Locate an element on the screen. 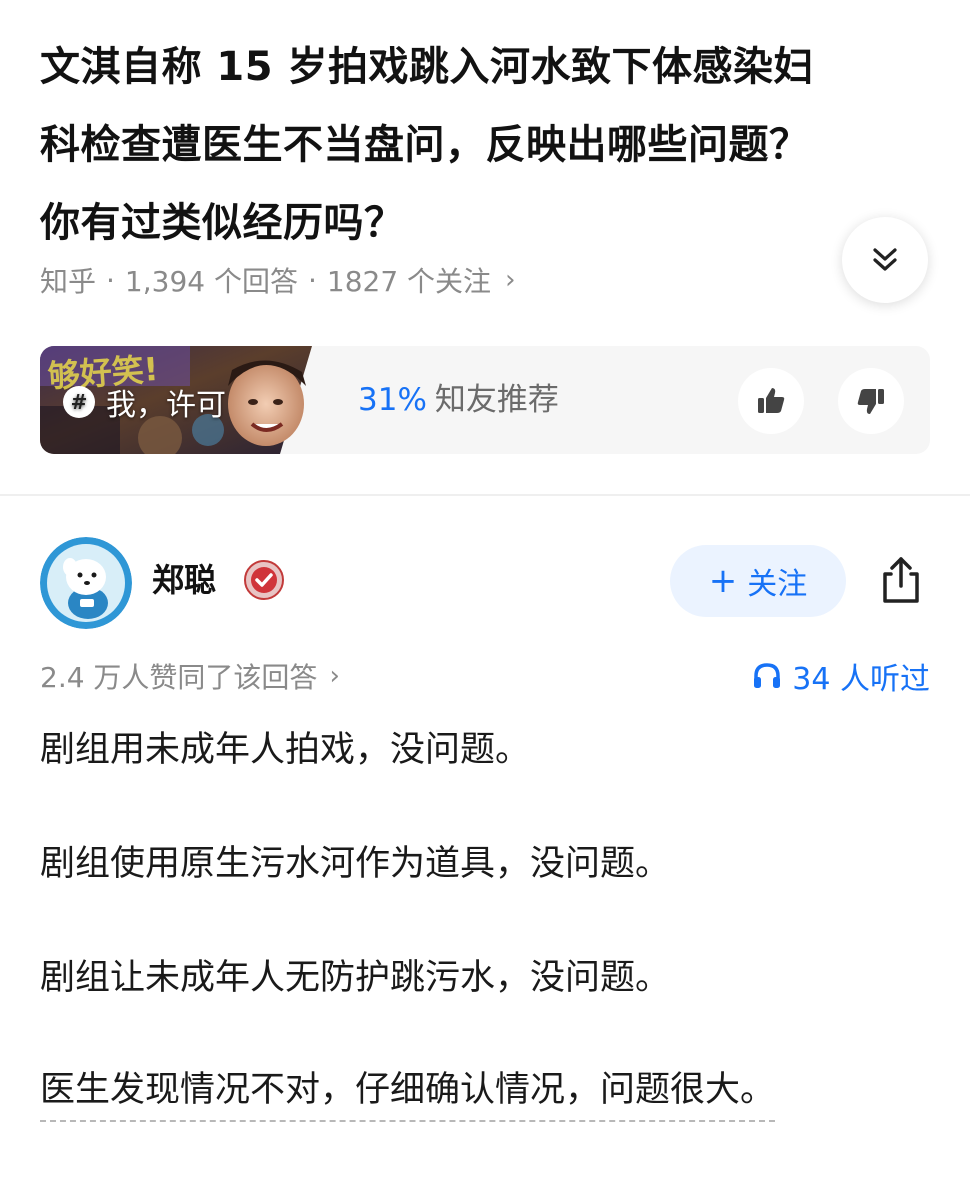 This screenshot has width=970, height=1186. downvote-button is located at coordinates (871, 401).